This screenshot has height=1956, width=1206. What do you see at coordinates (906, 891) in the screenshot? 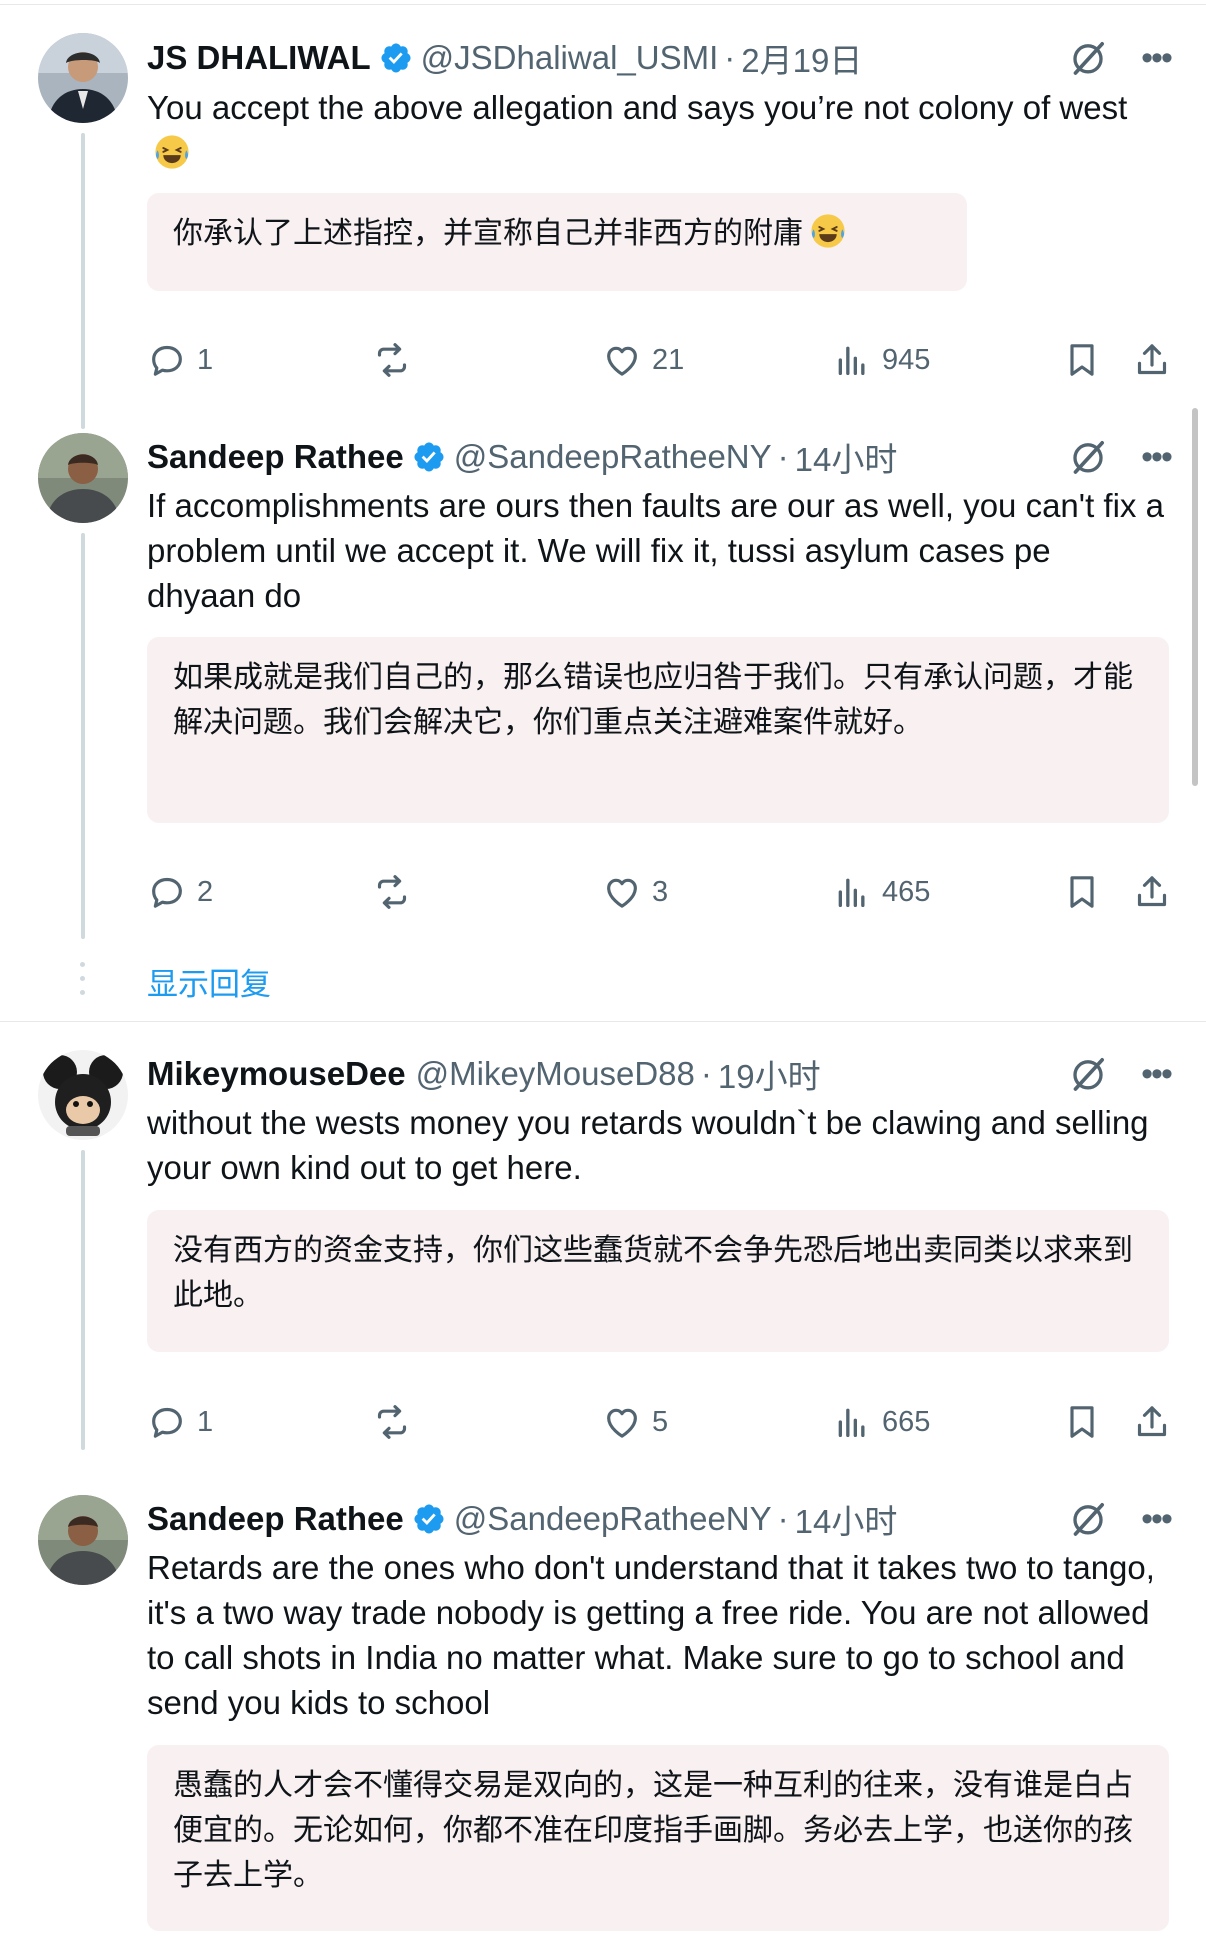
I see `views-count: 465` at bounding box center [906, 891].